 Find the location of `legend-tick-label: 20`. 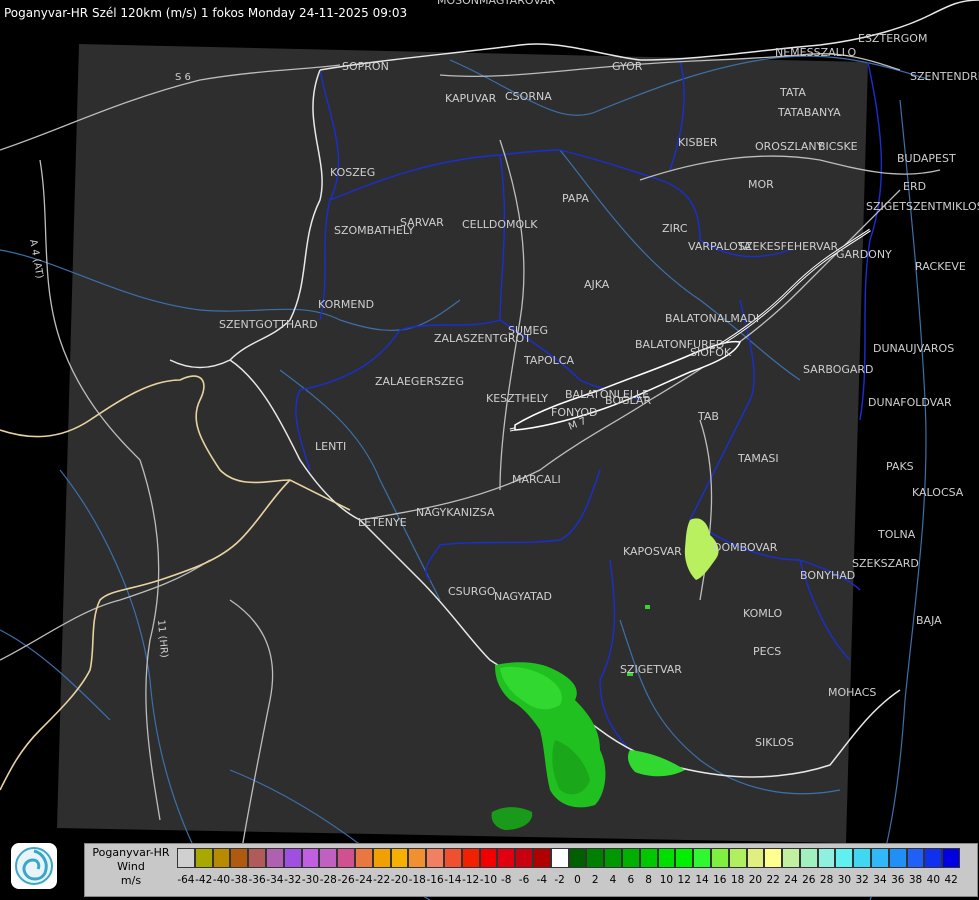

legend-tick-label: 20 is located at coordinates (755, 880).